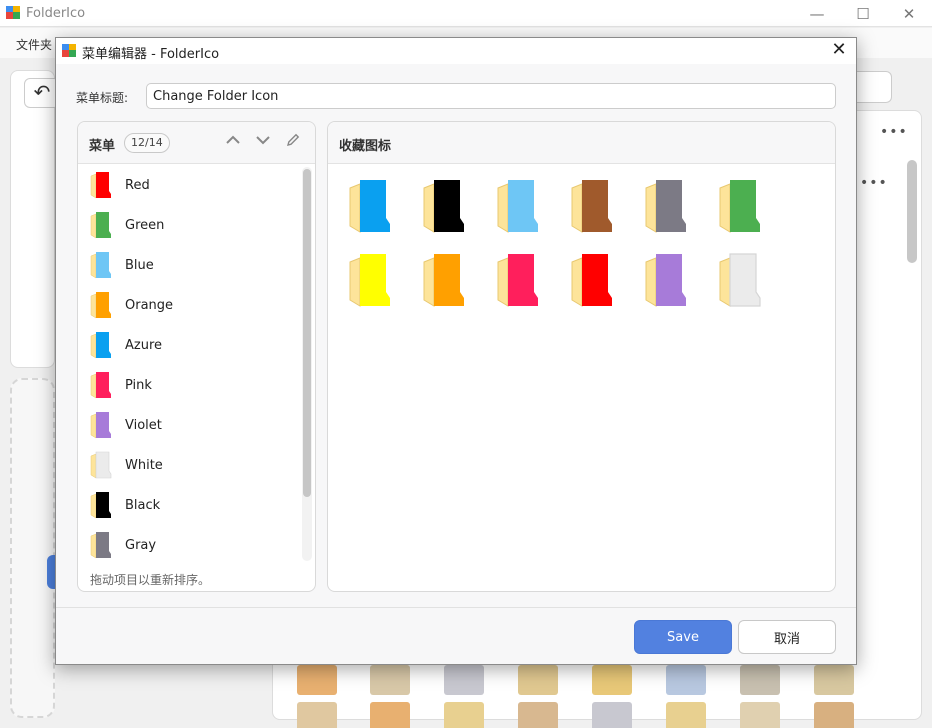 The image size is (932, 728). What do you see at coordinates (456, 51) in the screenshot?
I see `dialog-titlebar: 菜单编辑器 - FolderIco ✕` at bounding box center [456, 51].